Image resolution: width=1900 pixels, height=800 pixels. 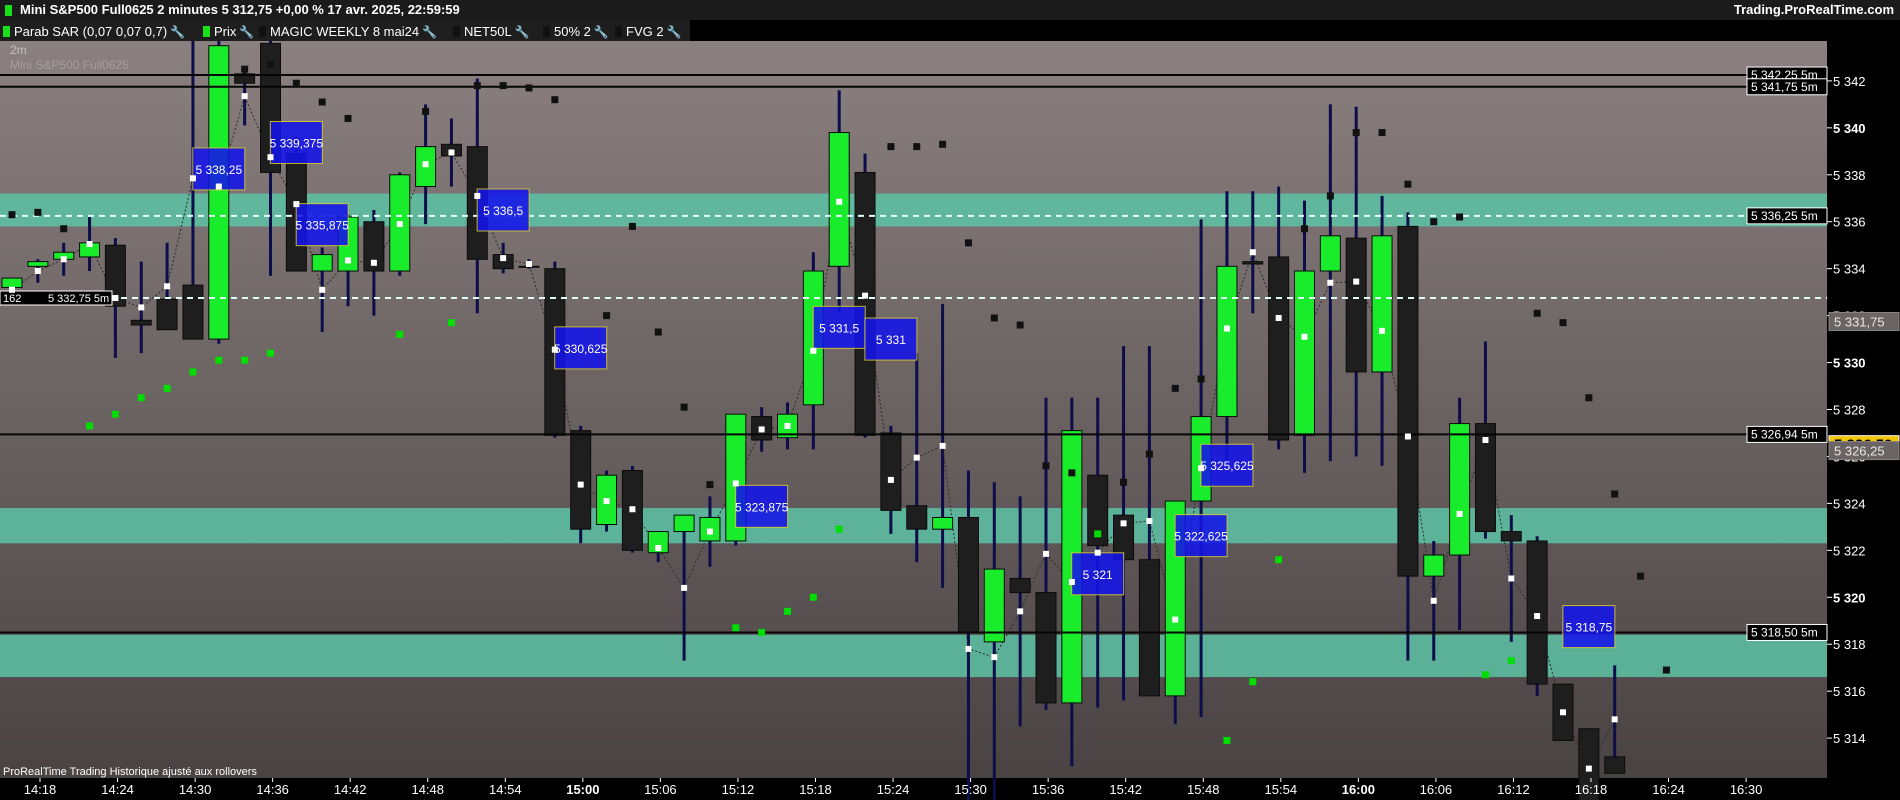 I want to click on x-tick-label: 15:54, so click(x=1281, y=789).